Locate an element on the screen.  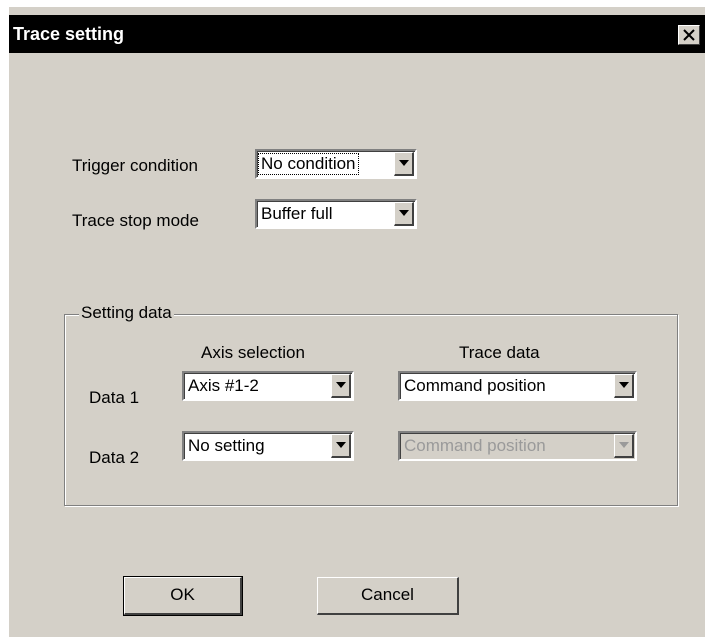
data-2-trace-value: Command position is located at coordinates (475, 445).